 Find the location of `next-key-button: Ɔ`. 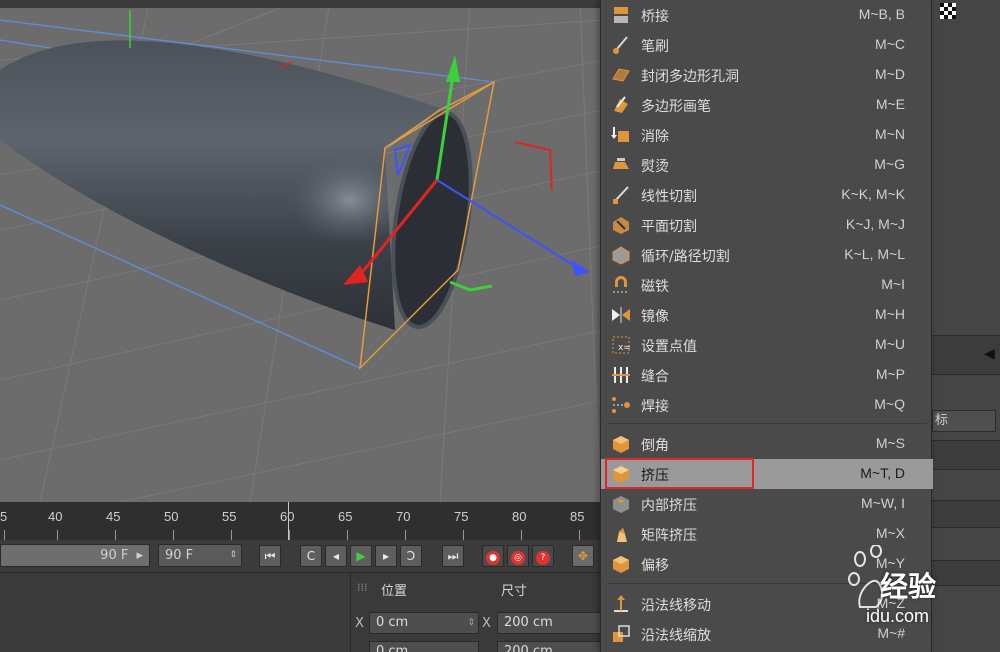

next-key-button: Ɔ is located at coordinates (411, 556).